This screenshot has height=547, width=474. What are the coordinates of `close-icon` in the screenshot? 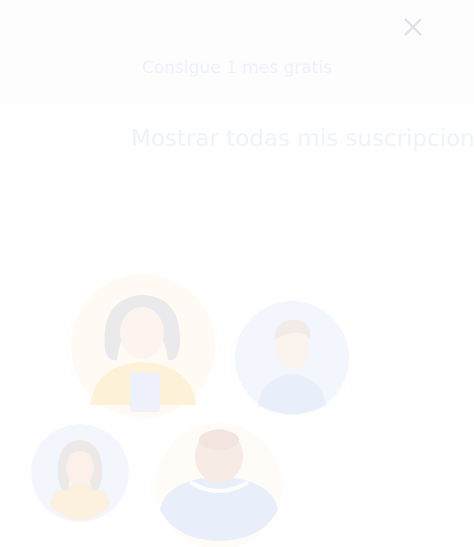 It's located at (413, 27).